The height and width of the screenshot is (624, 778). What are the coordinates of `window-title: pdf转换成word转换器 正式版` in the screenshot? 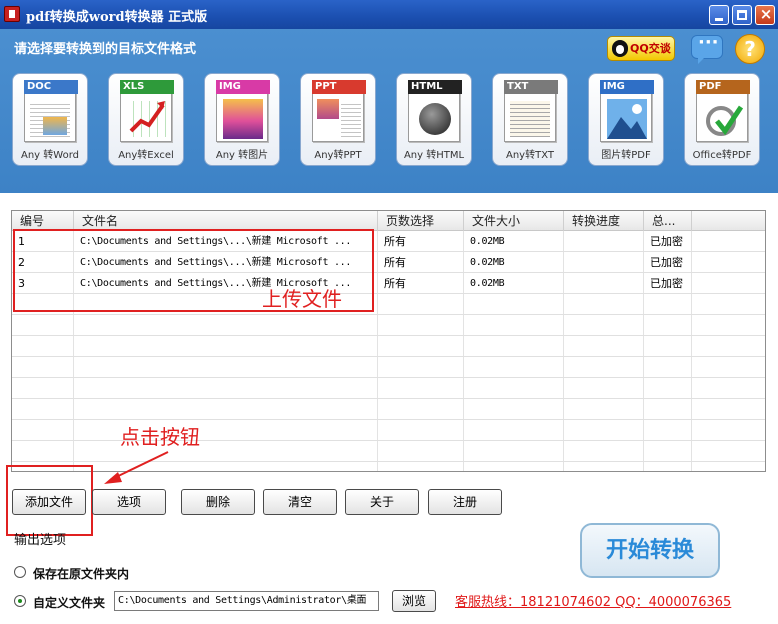 It's located at (117, 17).